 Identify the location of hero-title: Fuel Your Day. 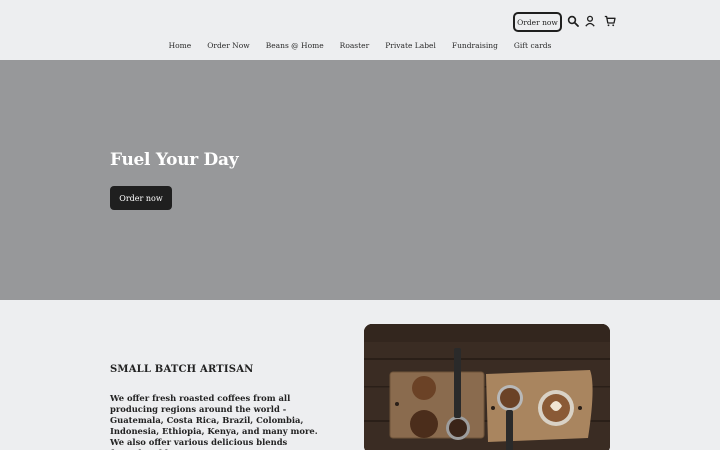
(174, 160).